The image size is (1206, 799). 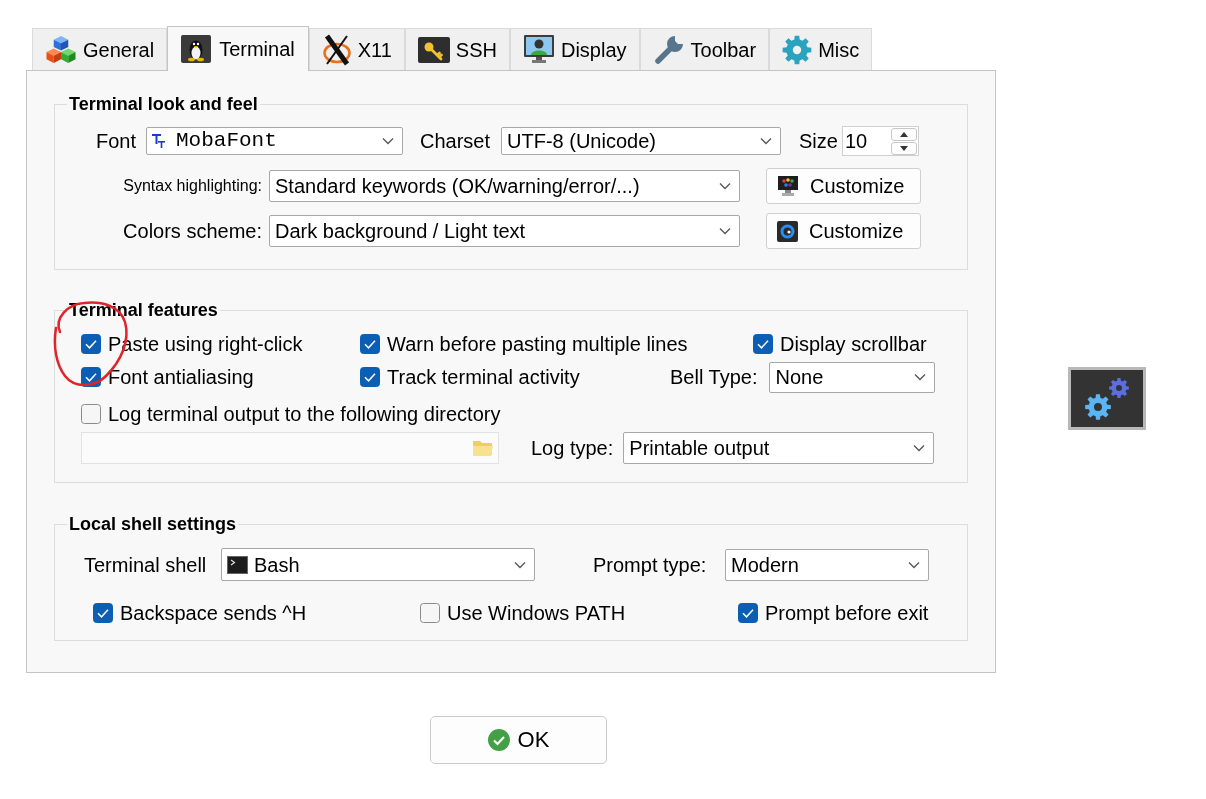 I want to click on cubes-icon, so click(x=61, y=49).